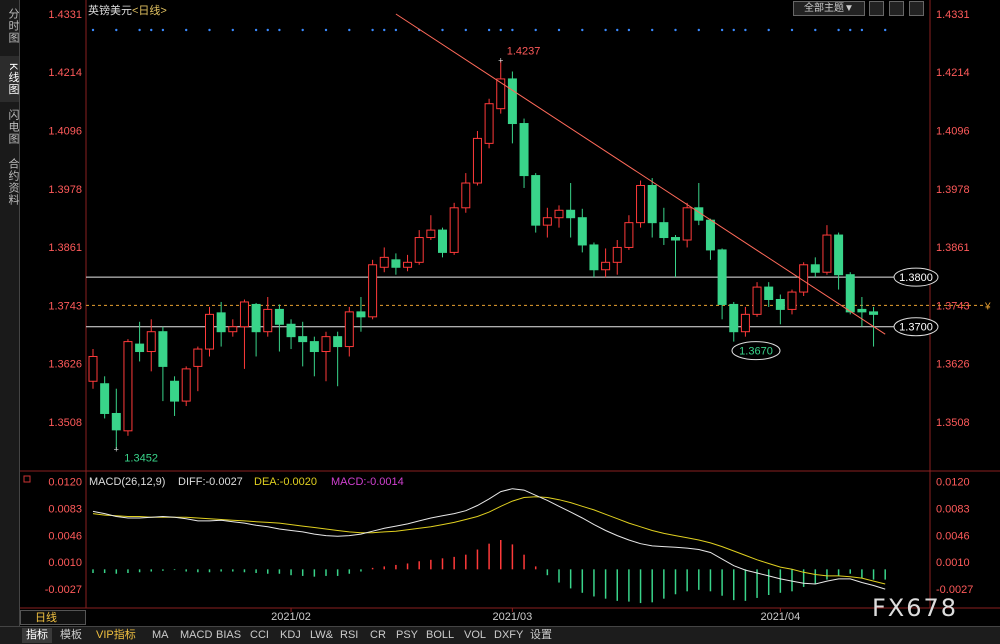 This screenshot has height=644, width=1000. What do you see at coordinates (9, 127) in the screenshot?
I see `sidebar-tab-lightning: 闪电图` at bounding box center [9, 127].